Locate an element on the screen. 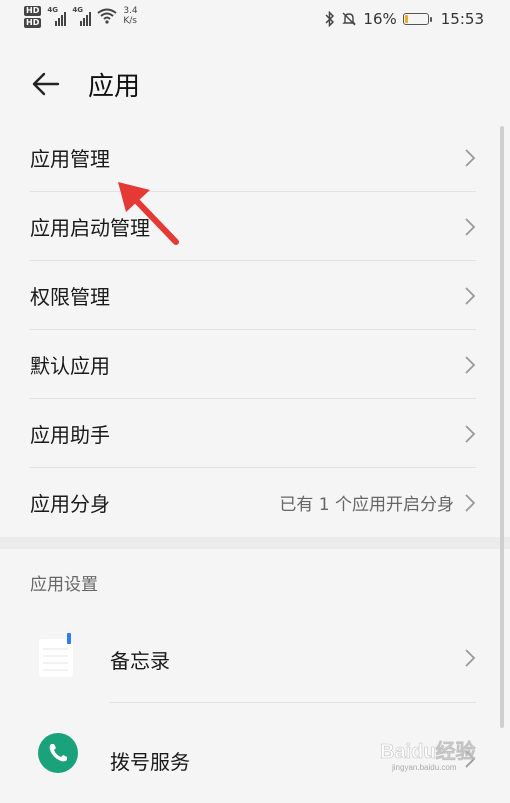 This screenshot has width=510, height=803. menu-item-label: 应用助手 is located at coordinates (70, 435).